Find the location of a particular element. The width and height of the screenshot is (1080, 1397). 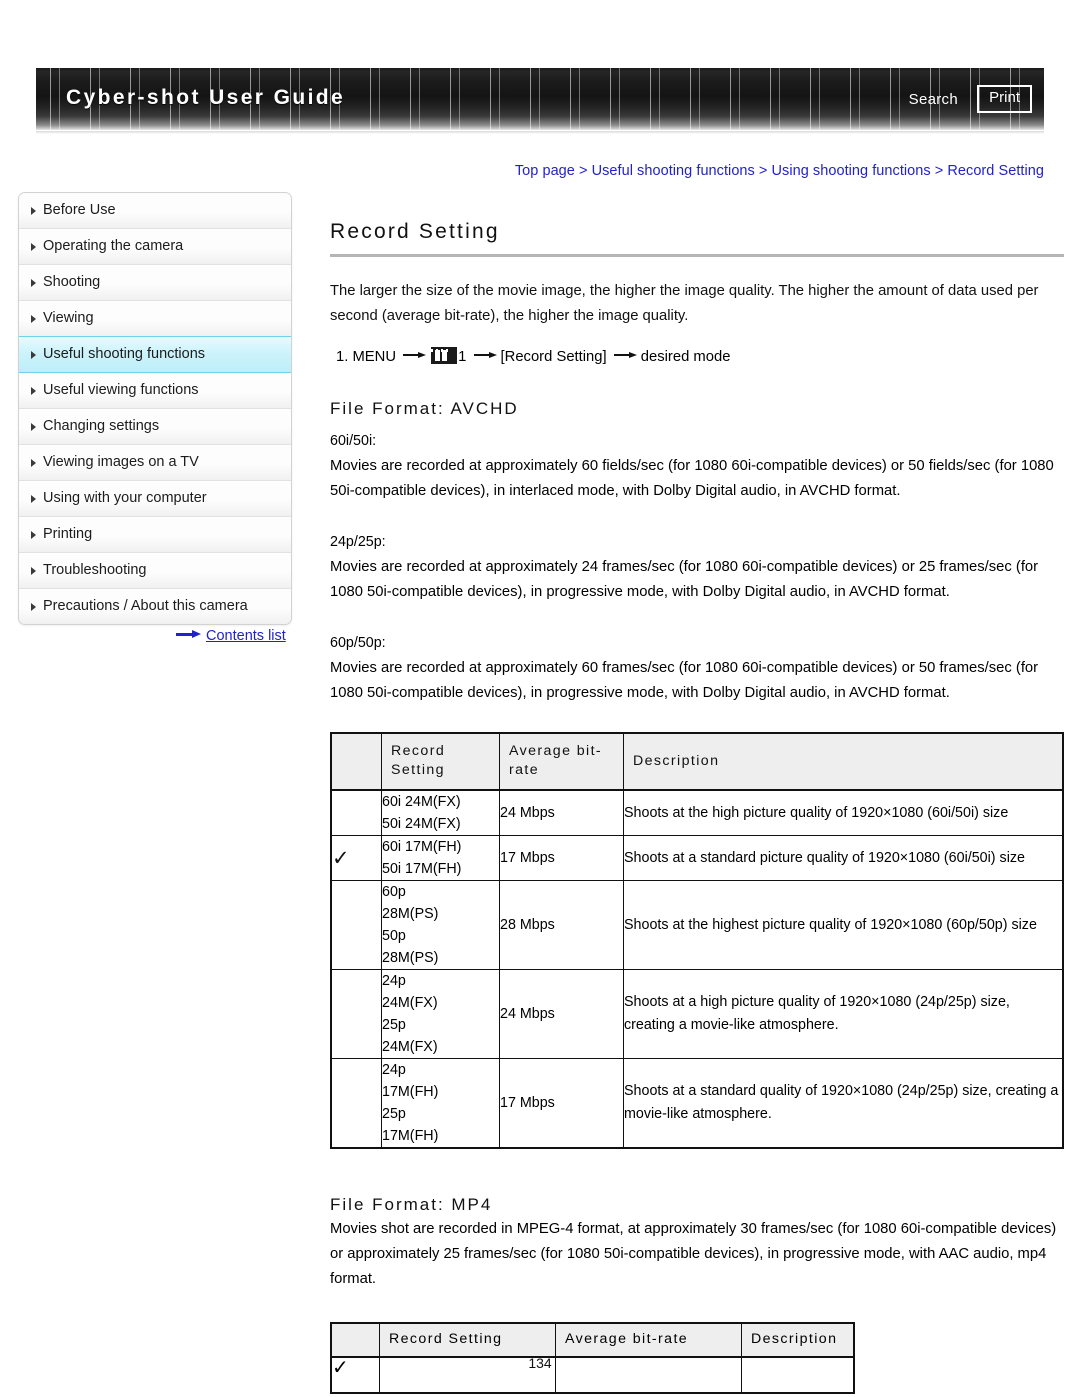

search-button: Search is located at coordinates (933, 99).